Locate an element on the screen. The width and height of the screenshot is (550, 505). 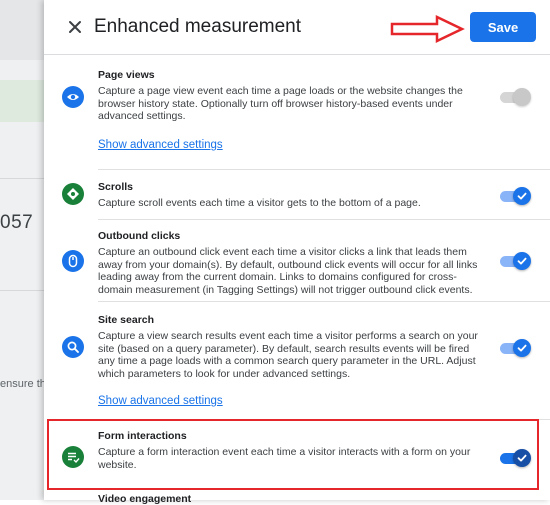
outbound-clicks-toggle is located at coordinates (515, 261).